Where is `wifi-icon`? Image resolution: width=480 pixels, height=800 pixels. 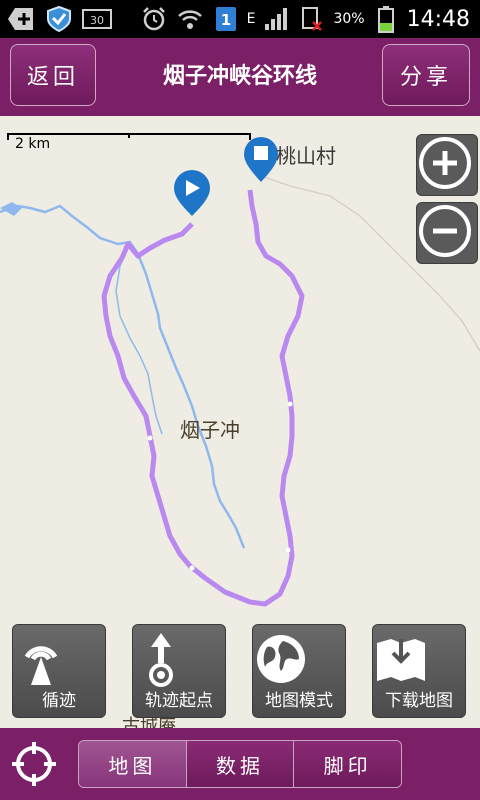 wifi-icon is located at coordinates (190, 19).